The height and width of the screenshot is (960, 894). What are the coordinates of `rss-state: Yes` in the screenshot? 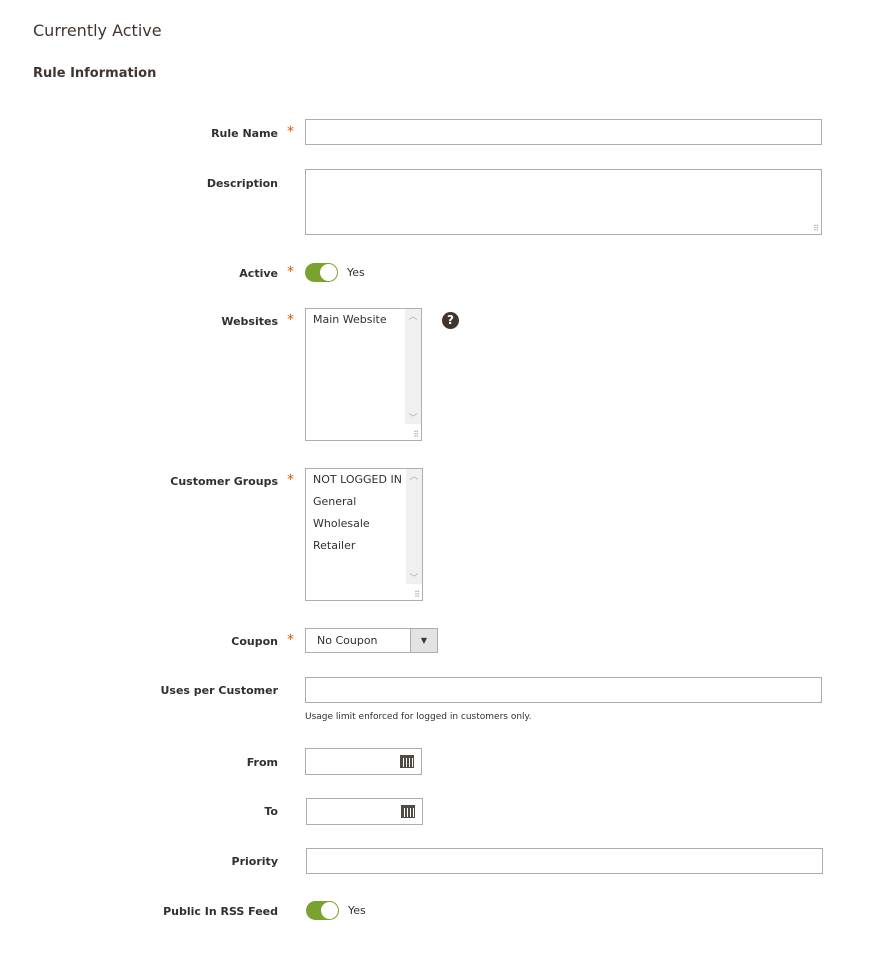 It's located at (357, 910).